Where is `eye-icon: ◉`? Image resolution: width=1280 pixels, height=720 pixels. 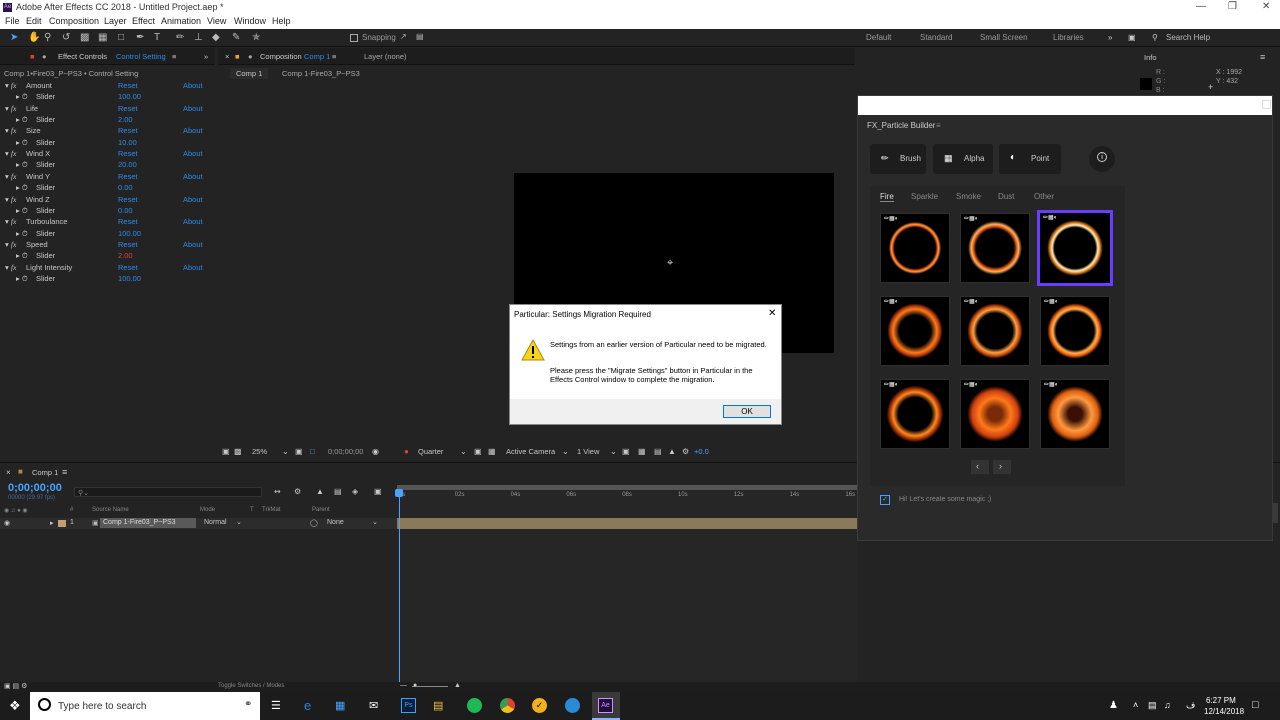 eye-icon: ◉ is located at coordinates (7, 523).